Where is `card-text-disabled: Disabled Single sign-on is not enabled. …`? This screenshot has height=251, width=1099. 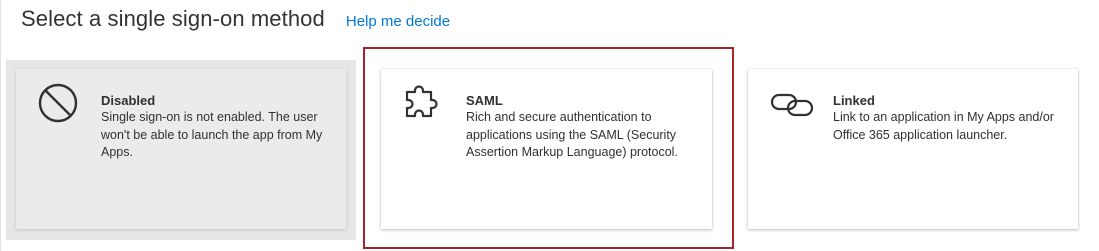
card-text-disabled: Disabled Single sign-on is not enabled. … is located at coordinates (218, 127).